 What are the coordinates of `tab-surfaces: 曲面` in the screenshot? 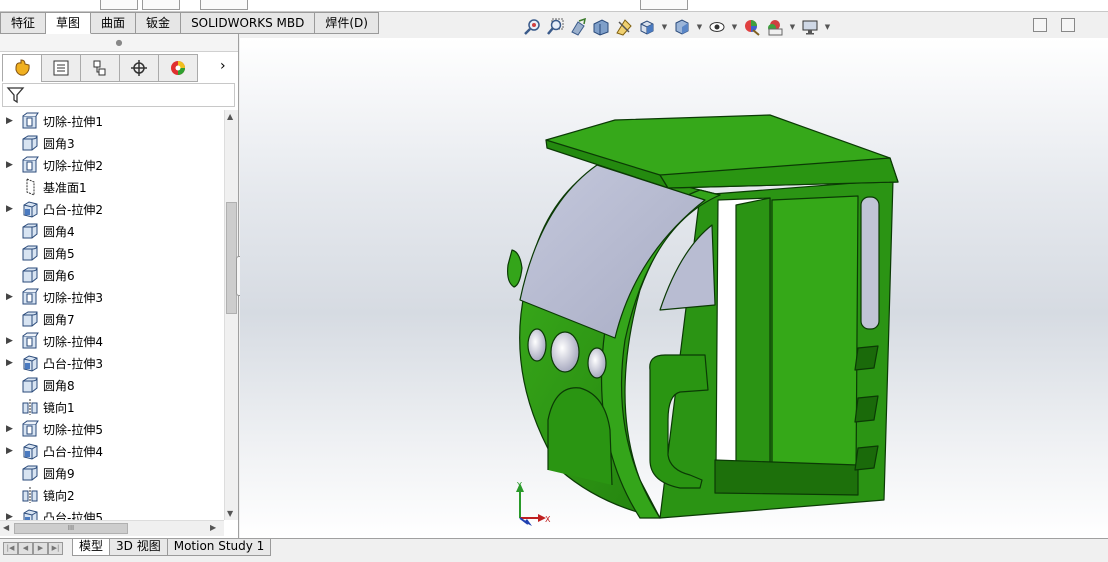 It's located at (114, 23).